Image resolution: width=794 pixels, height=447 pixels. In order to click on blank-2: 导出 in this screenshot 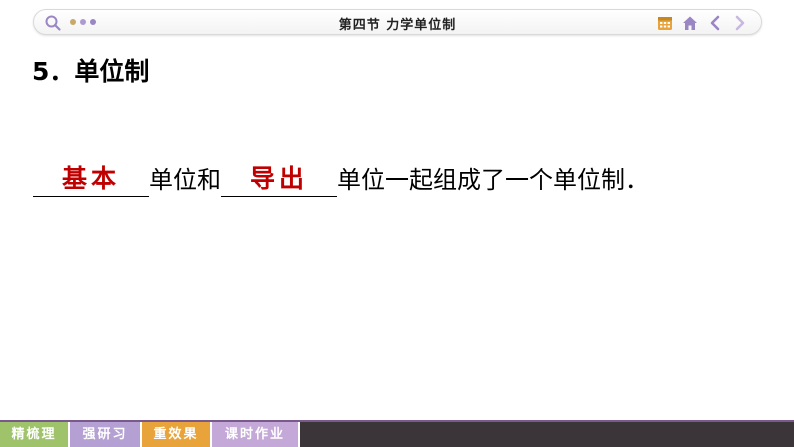, I will do `click(279, 179)`.